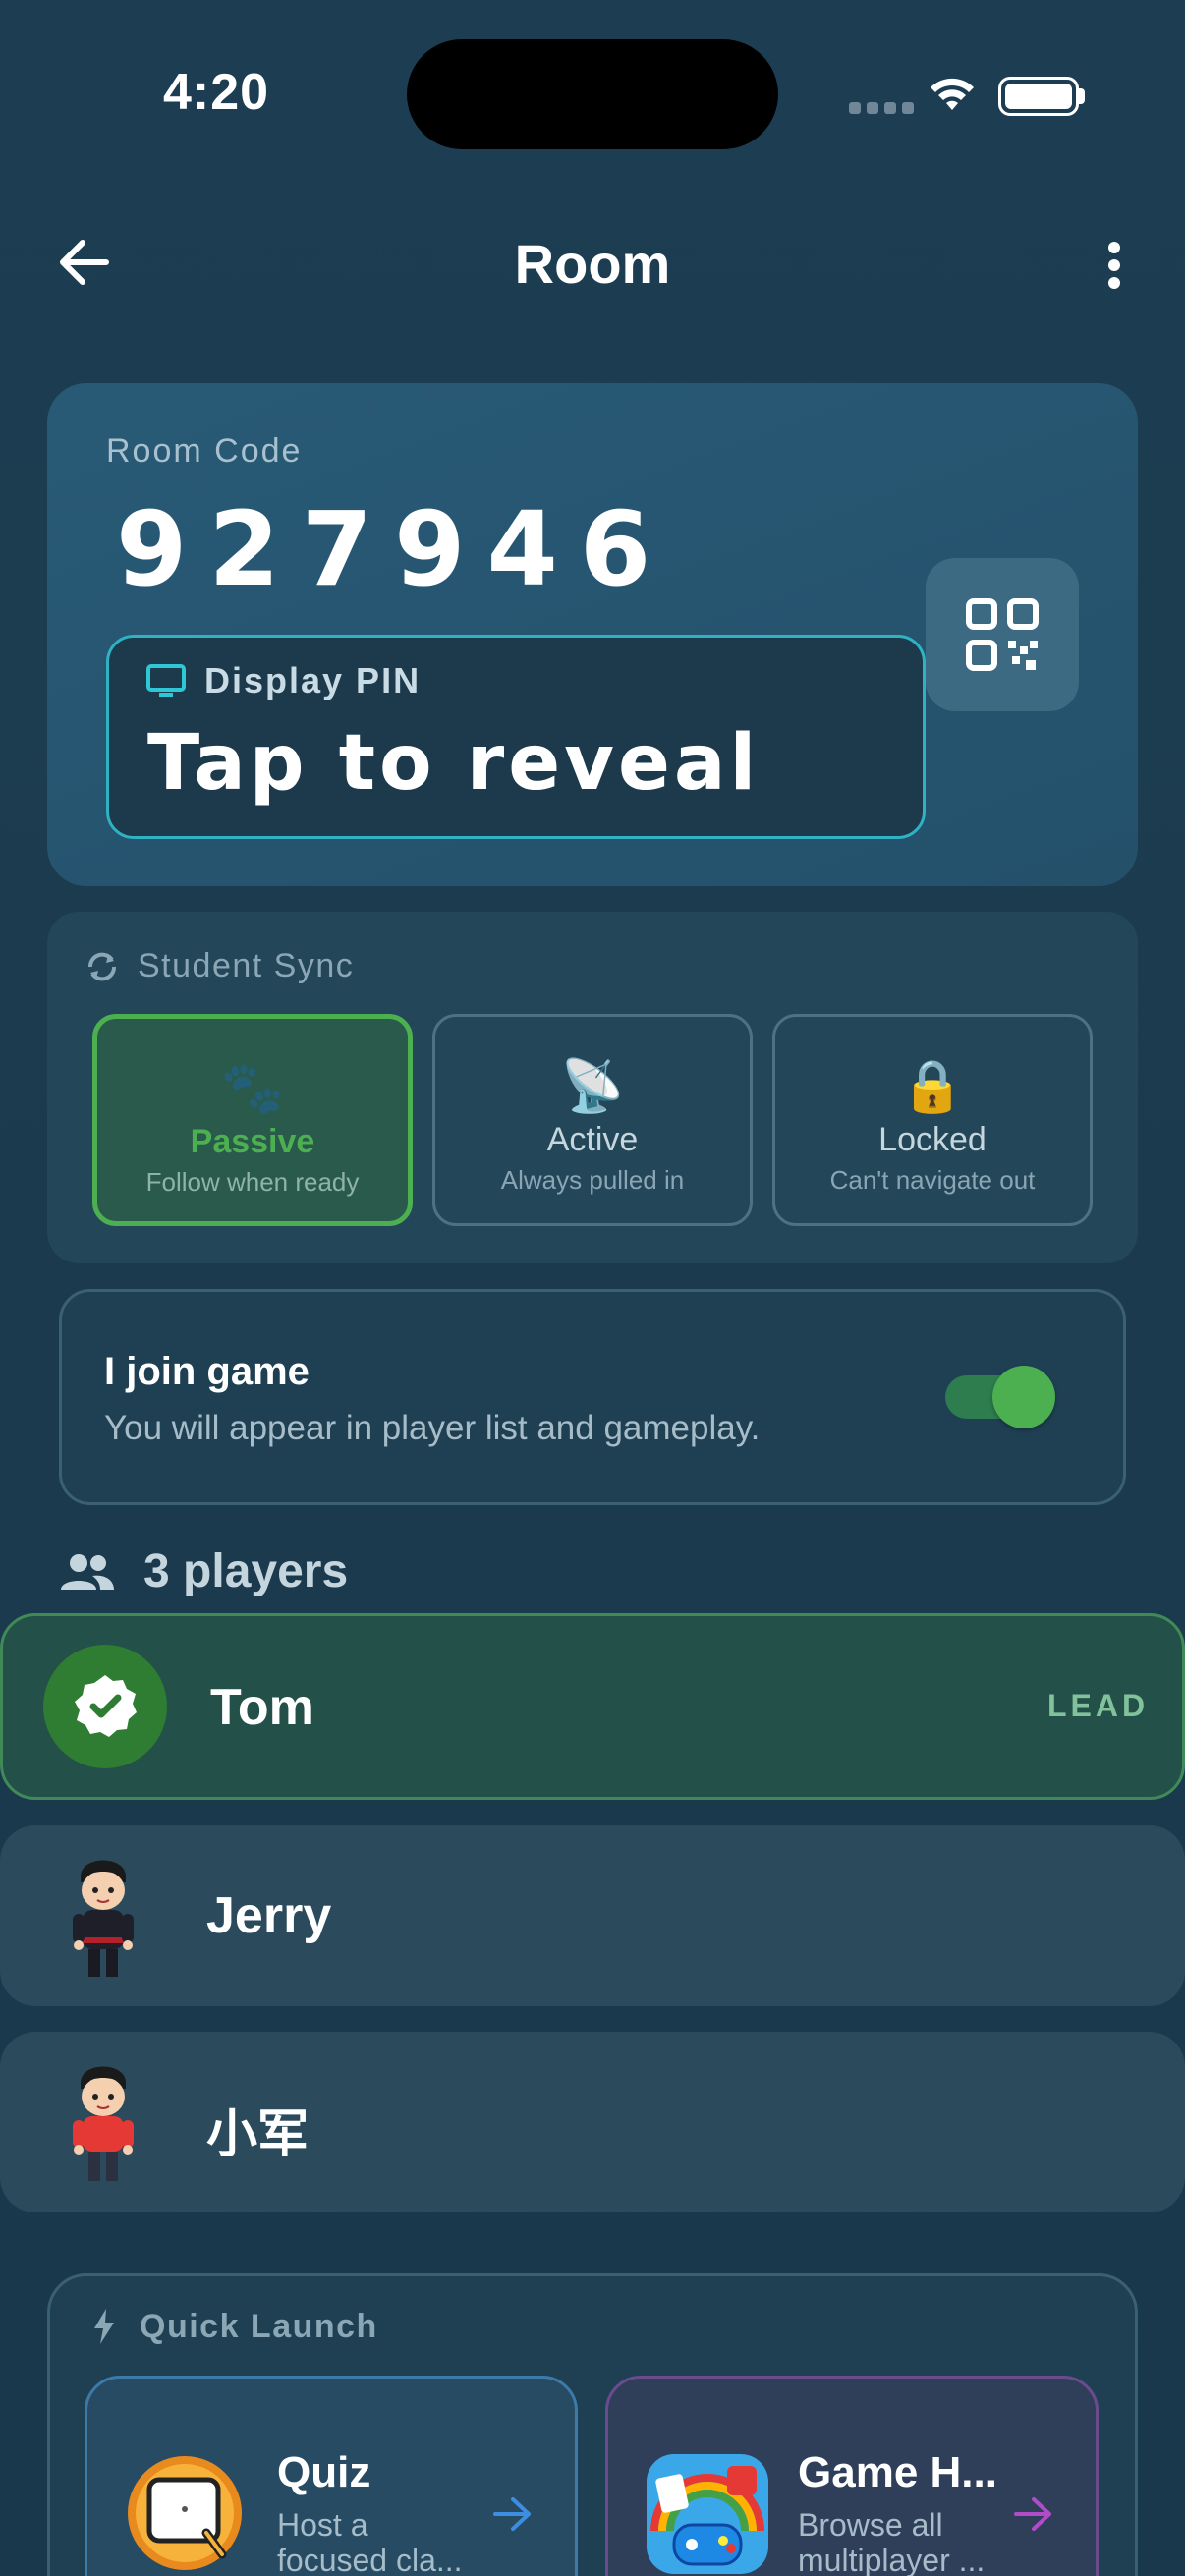 This screenshot has height=2576, width=1185. Describe the element at coordinates (933, 1180) in the screenshot. I see `mode-desc: Can't navigate out` at that location.